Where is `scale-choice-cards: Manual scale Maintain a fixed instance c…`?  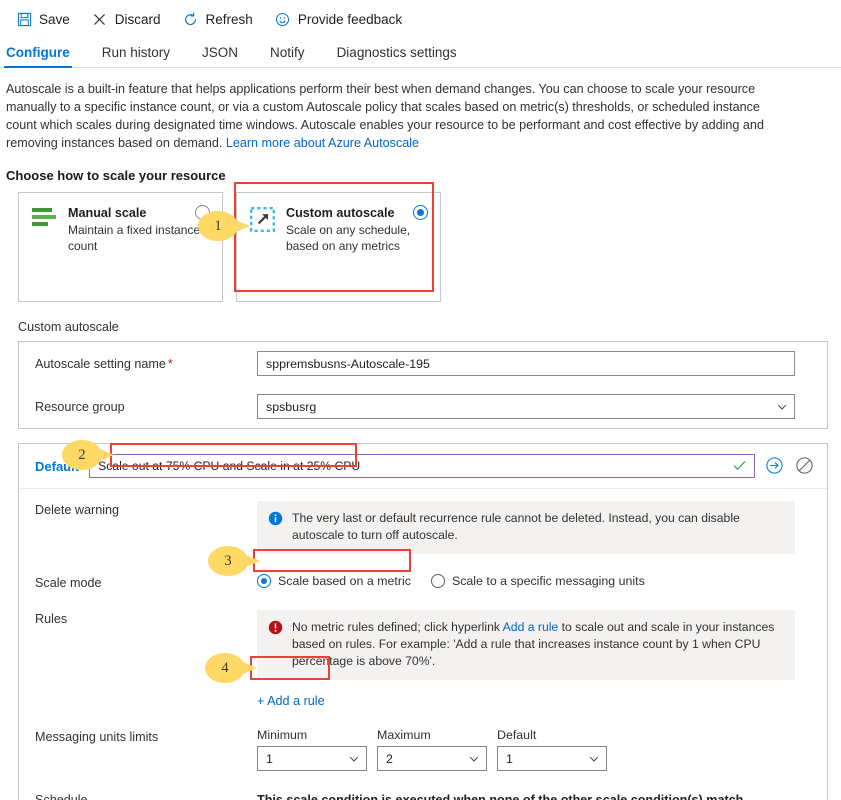
scale-choice-cards: Manual scale Maintain a fixed instance c… is located at coordinates (420, 247).